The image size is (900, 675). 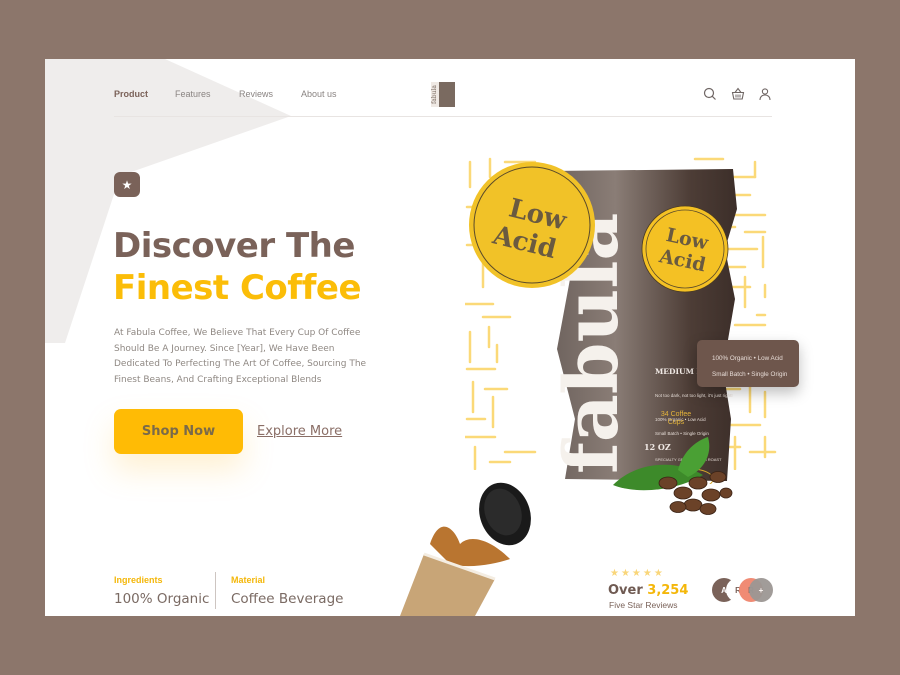 I want to click on star-icon: ★, so click(x=127, y=184).